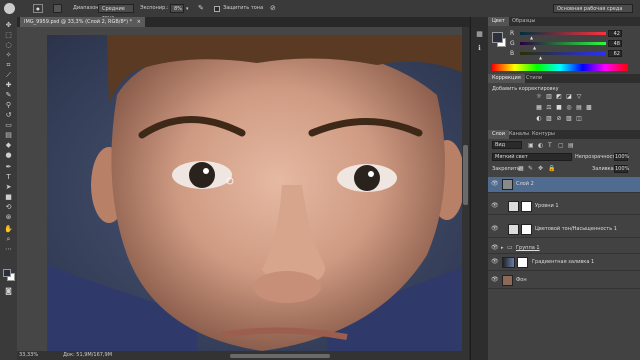 The width and height of the screenshot is (640, 360). What do you see at coordinates (540, 145) in the screenshot?
I see `filter-adjustment-icon: ◐` at bounding box center [540, 145].